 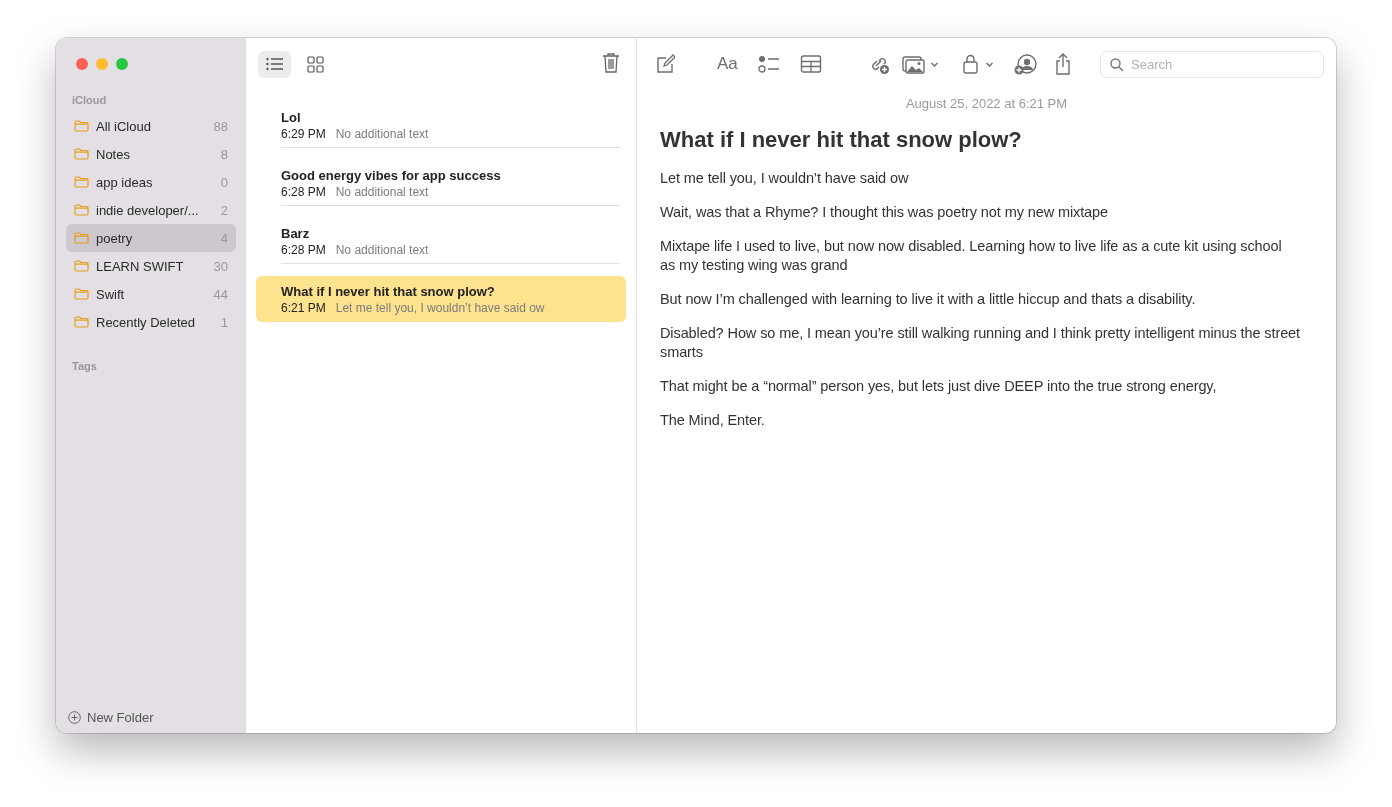 What do you see at coordinates (928, 299) in the screenshot?
I see `note-paragraph: But now I’m challenged with learning to live it with a little hiccup and thats a disability.` at bounding box center [928, 299].